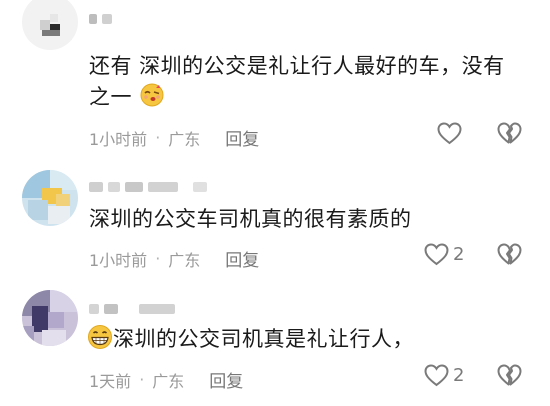 The image size is (550, 406). Describe the element at coordinates (250, 219) in the screenshot. I see `comment-text: 深圳的公交车司机真的很有素质的` at that location.